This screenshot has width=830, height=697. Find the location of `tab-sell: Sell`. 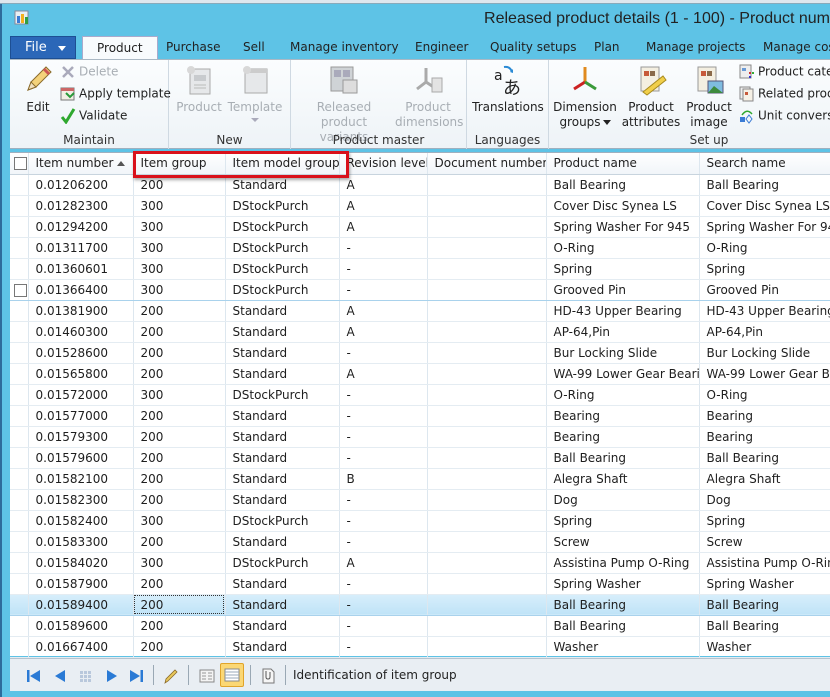

tab-sell: Sell is located at coordinates (254, 47).